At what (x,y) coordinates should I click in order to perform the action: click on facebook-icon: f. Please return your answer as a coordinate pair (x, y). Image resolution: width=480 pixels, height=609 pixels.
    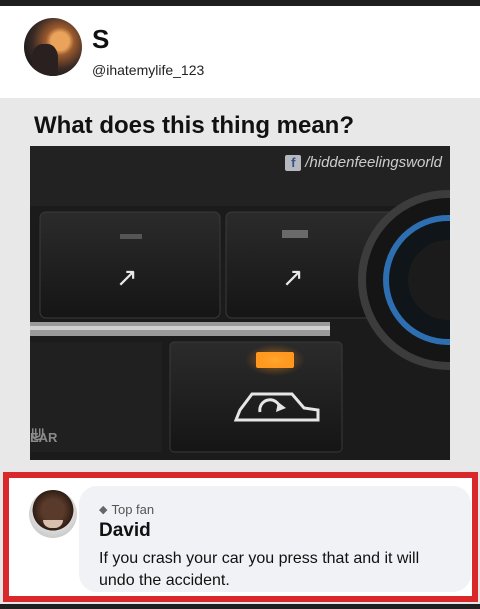
    Looking at the image, I should click on (293, 162).